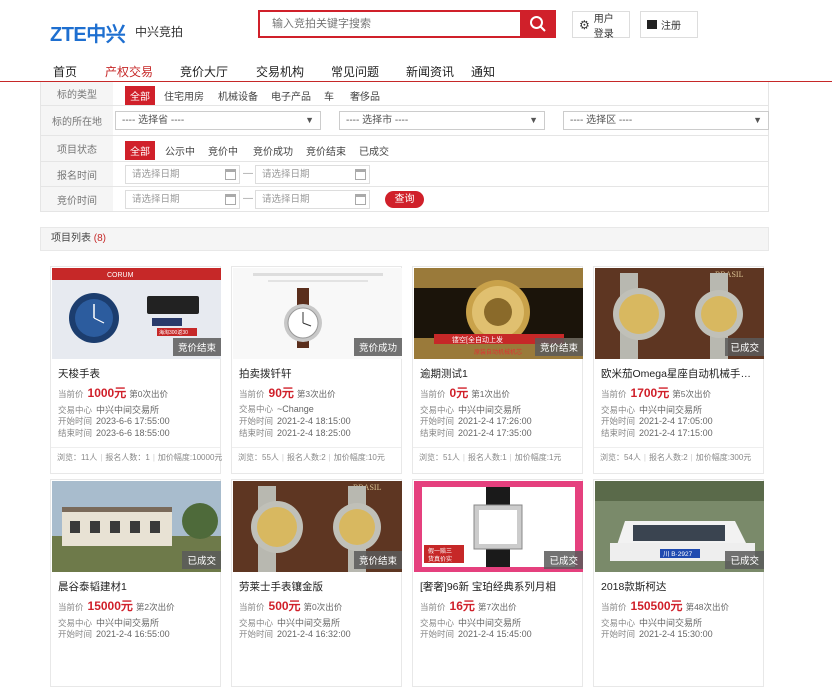 This screenshot has width=832, height=687. I want to click on district-select: ---- 选择区 ---- ▼, so click(666, 120).